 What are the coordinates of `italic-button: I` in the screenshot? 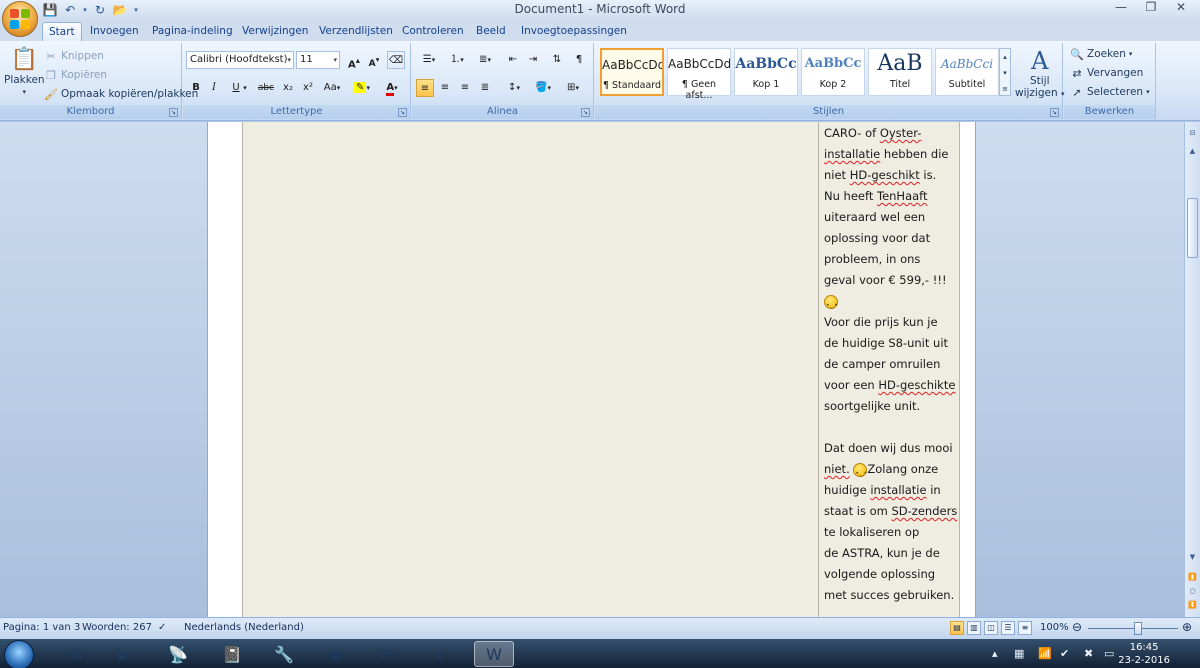 It's located at (214, 88).